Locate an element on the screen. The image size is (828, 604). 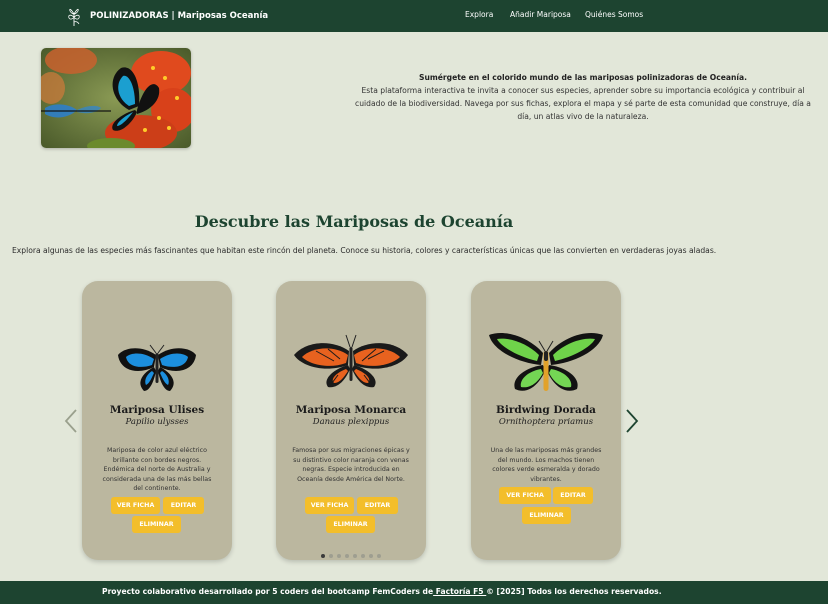
gallery-title: Descubre las Mariposas de Oceanía is located at coordinates (354, 221).